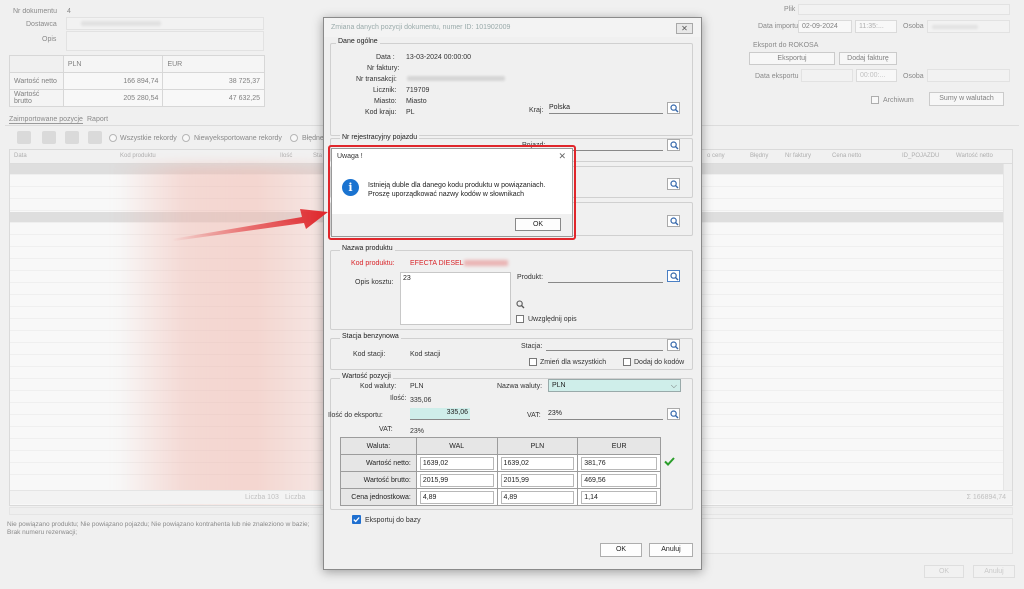 The width and height of the screenshot is (1024, 589). I want to click on main-anuluj-button: Anuluj, so click(994, 571).